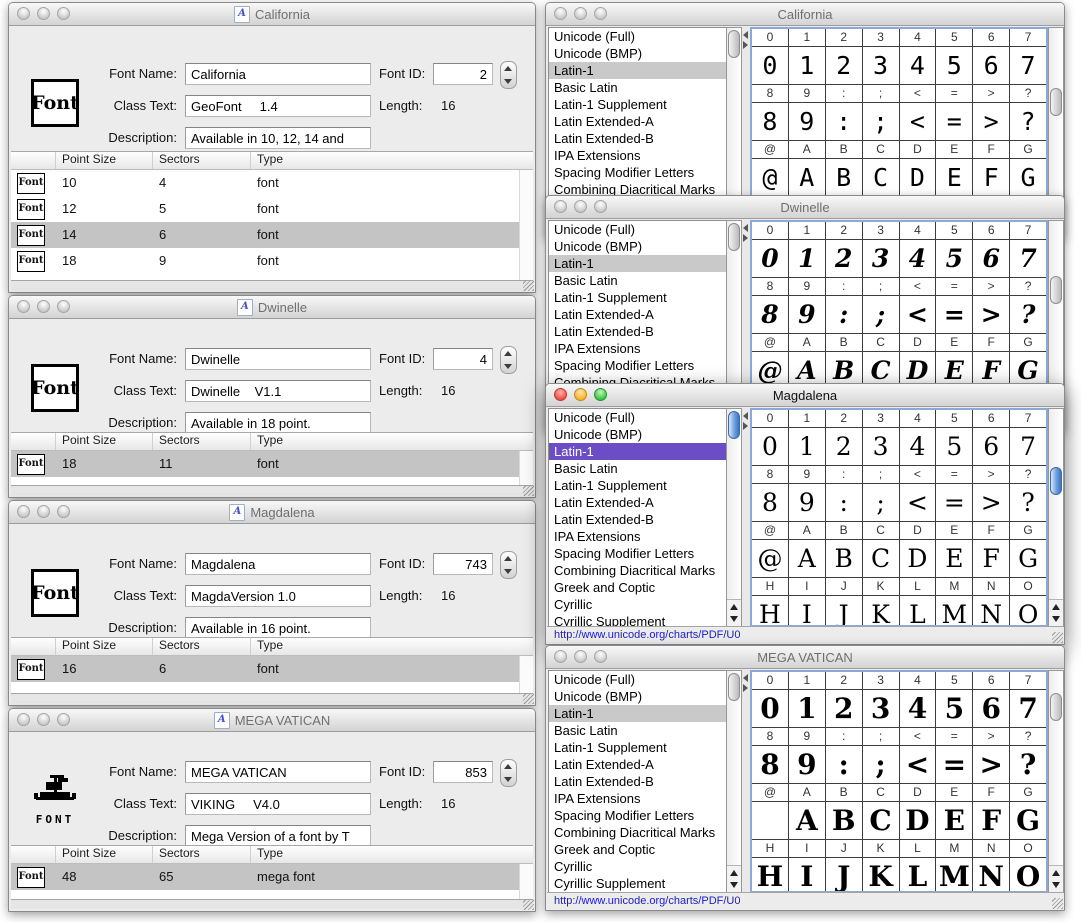  What do you see at coordinates (1028, 177) in the screenshot?
I see `glyph-cell: G` at bounding box center [1028, 177].